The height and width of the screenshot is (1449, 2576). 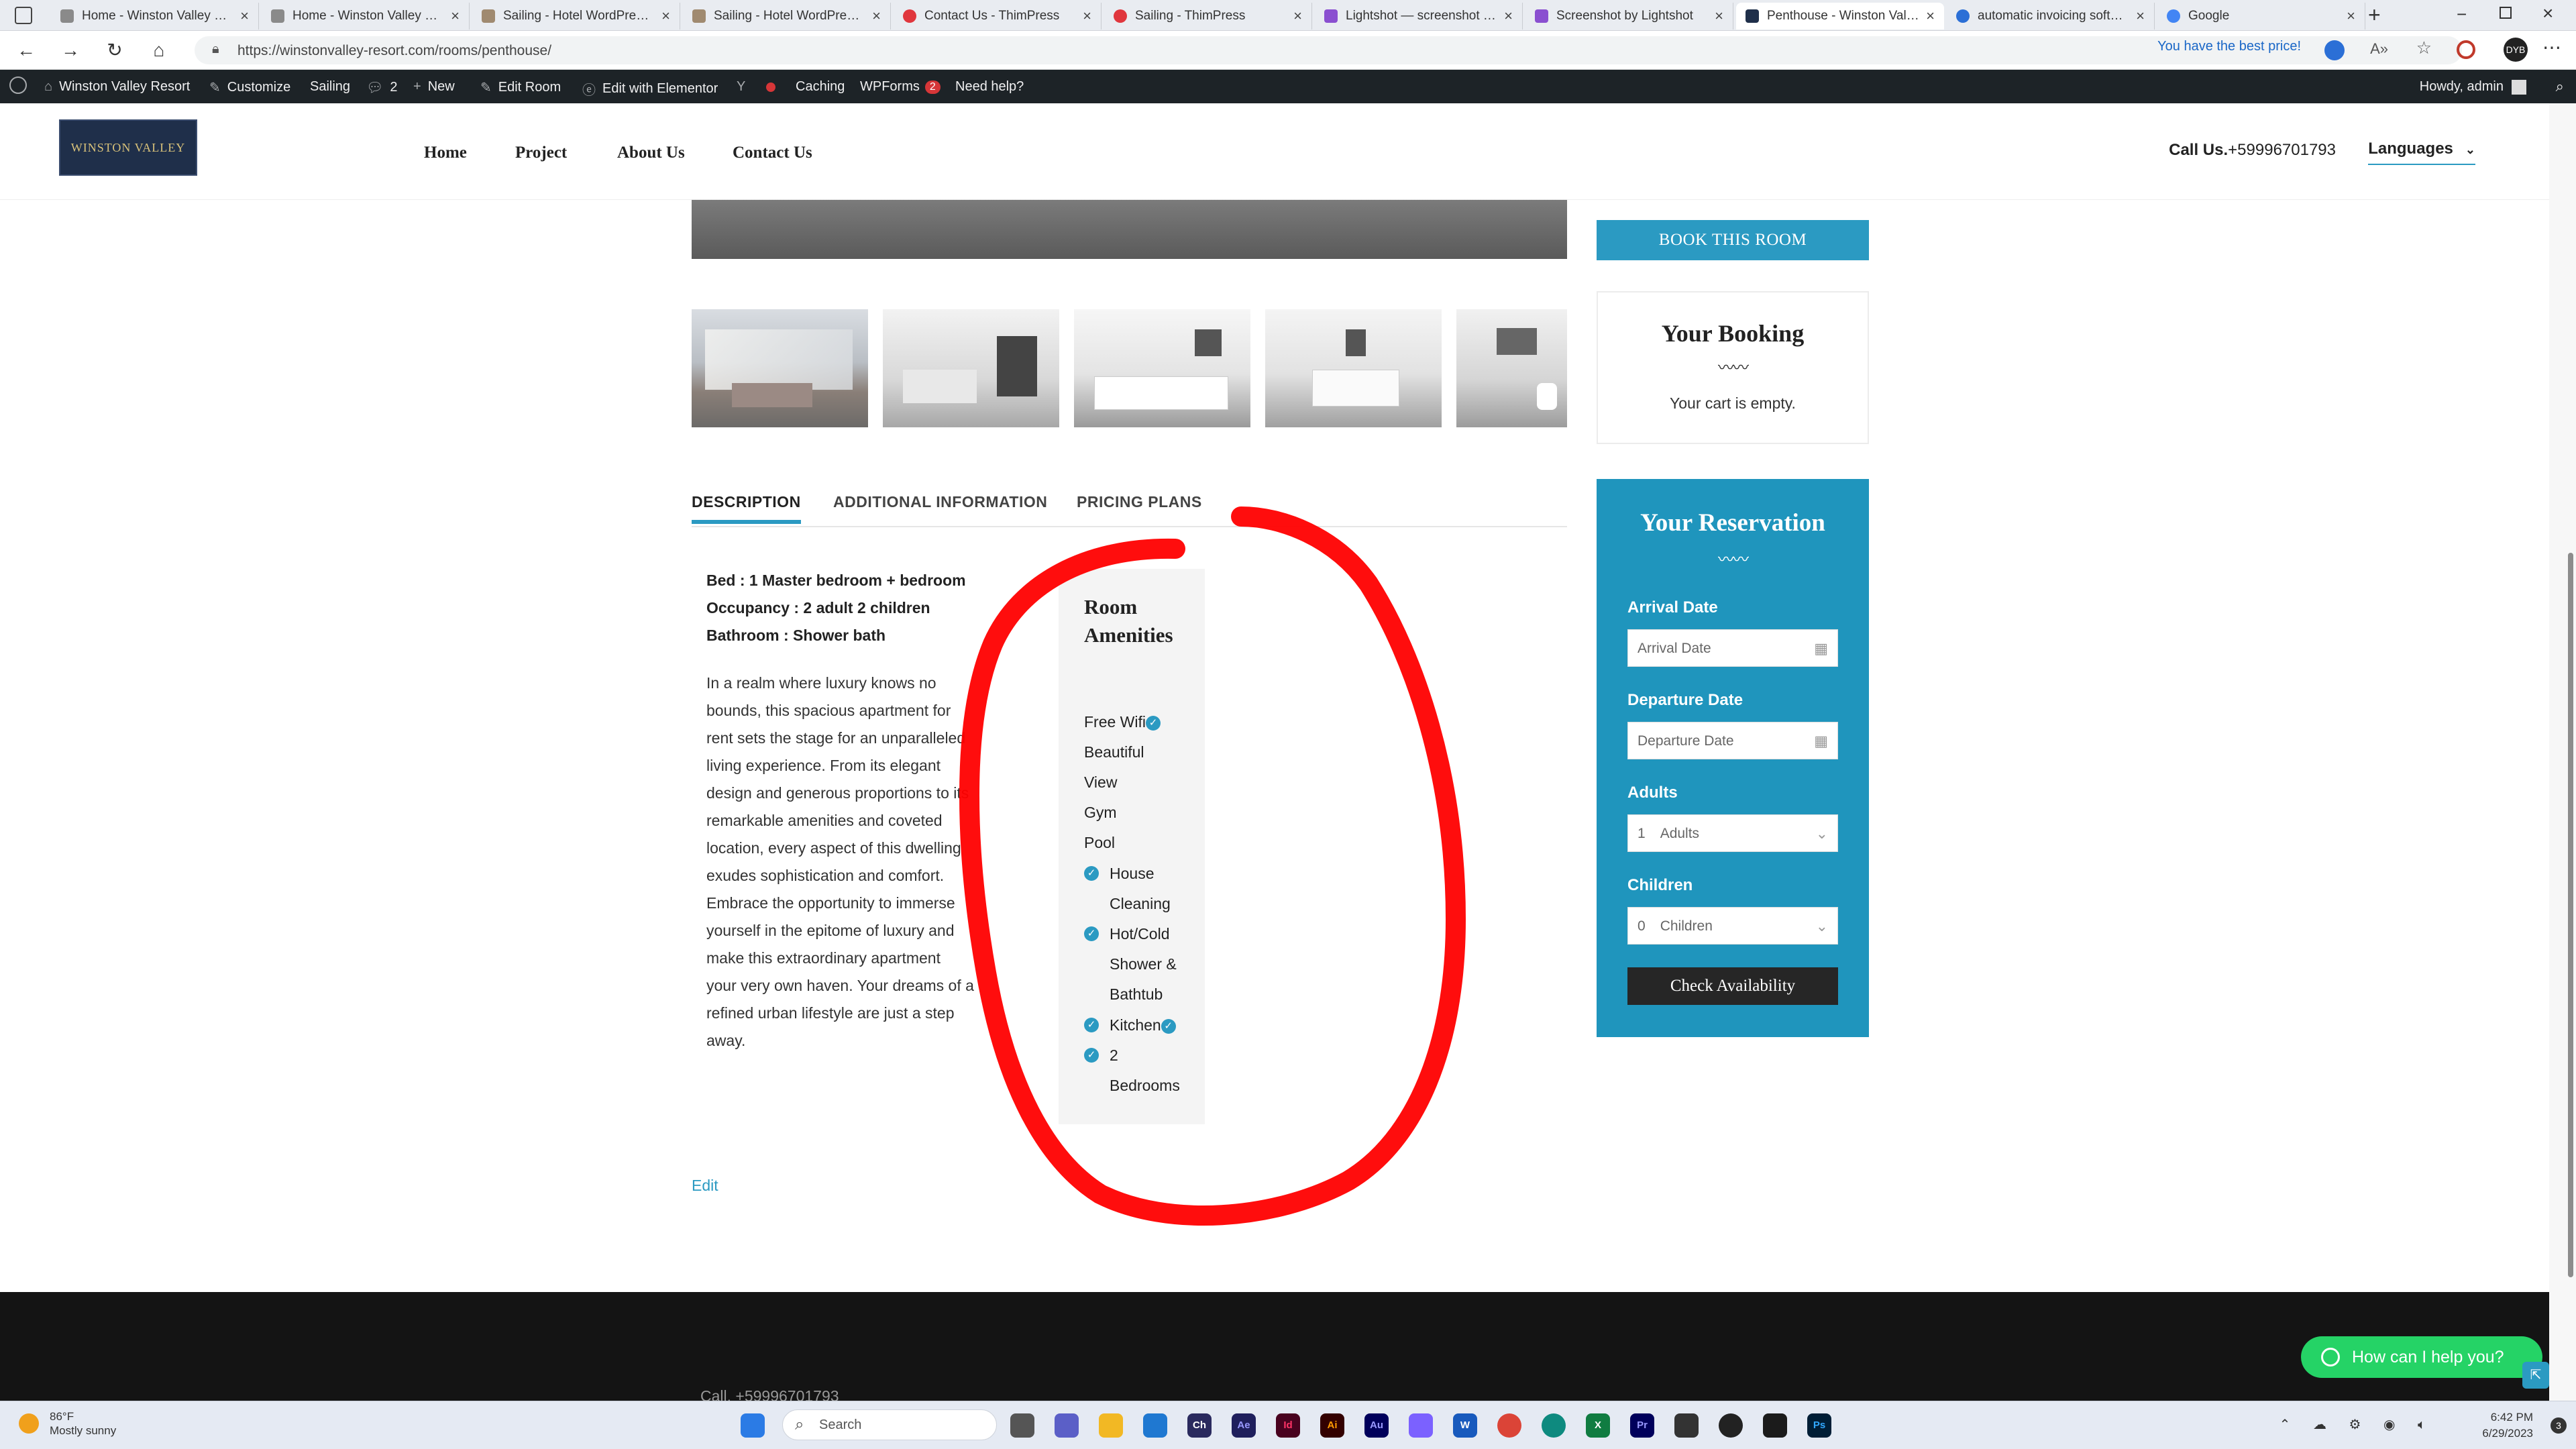 What do you see at coordinates (1732, 523) in the screenshot?
I see `reservation-title: Your Reservation` at bounding box center [1732, 523].